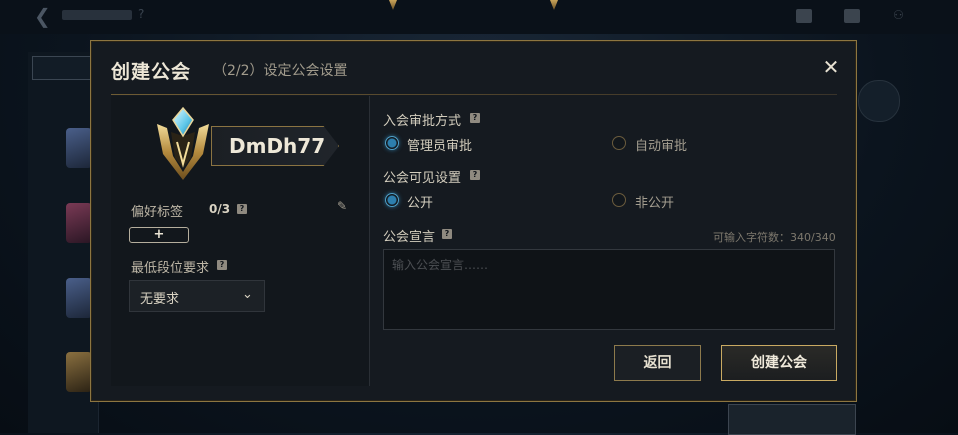 The image size is (958, 435). I want to click on background-round-button, so click(879, 101).